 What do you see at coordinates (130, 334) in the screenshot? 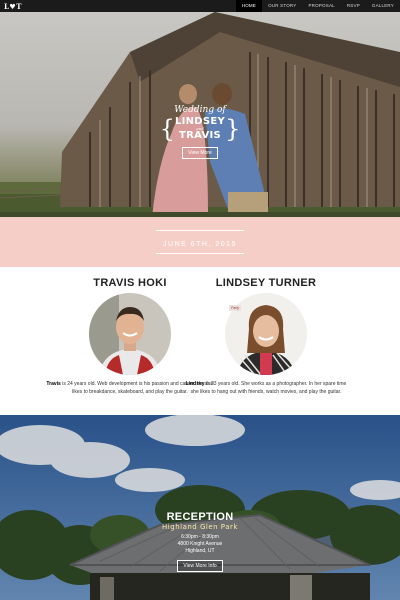
I see `groom-portrait` at bounding box center [130, 334].